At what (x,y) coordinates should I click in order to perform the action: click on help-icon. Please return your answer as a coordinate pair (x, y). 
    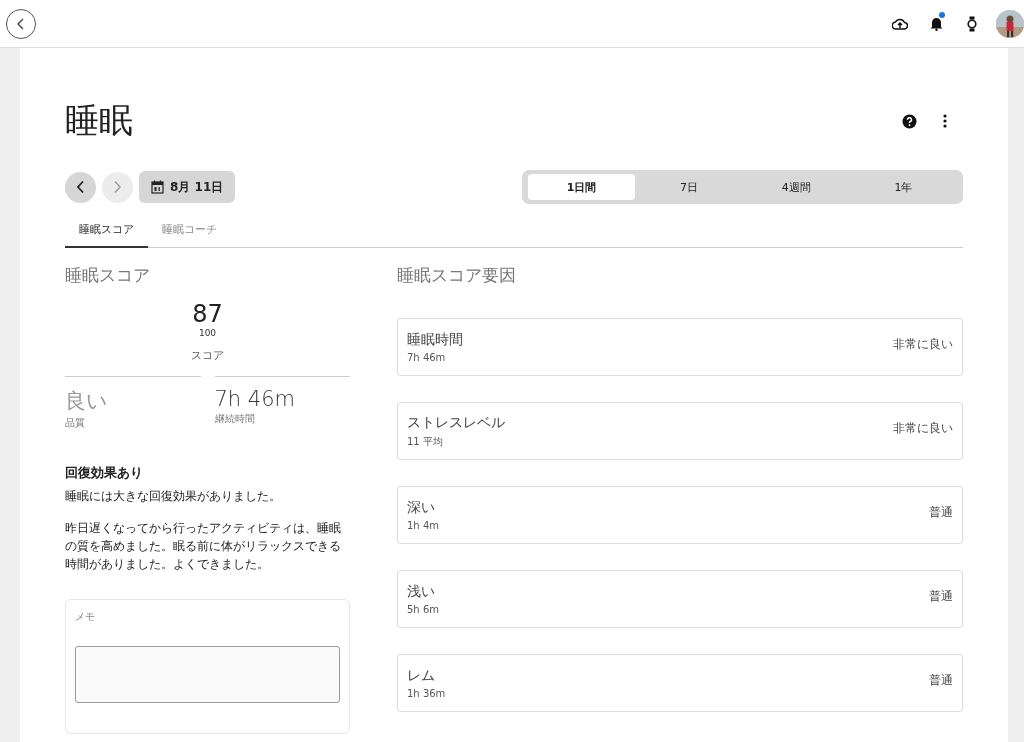
    Looking at the image, I should click on (909, 121).